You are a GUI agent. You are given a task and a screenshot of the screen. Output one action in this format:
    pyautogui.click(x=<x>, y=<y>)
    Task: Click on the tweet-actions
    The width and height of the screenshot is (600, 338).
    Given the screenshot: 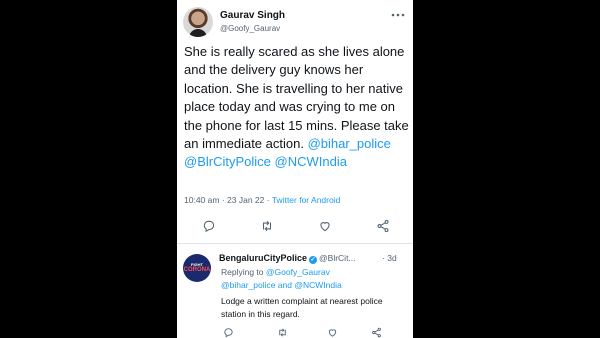 What is the action you would take?
    pyautogui.click(x=295, y=228)
    